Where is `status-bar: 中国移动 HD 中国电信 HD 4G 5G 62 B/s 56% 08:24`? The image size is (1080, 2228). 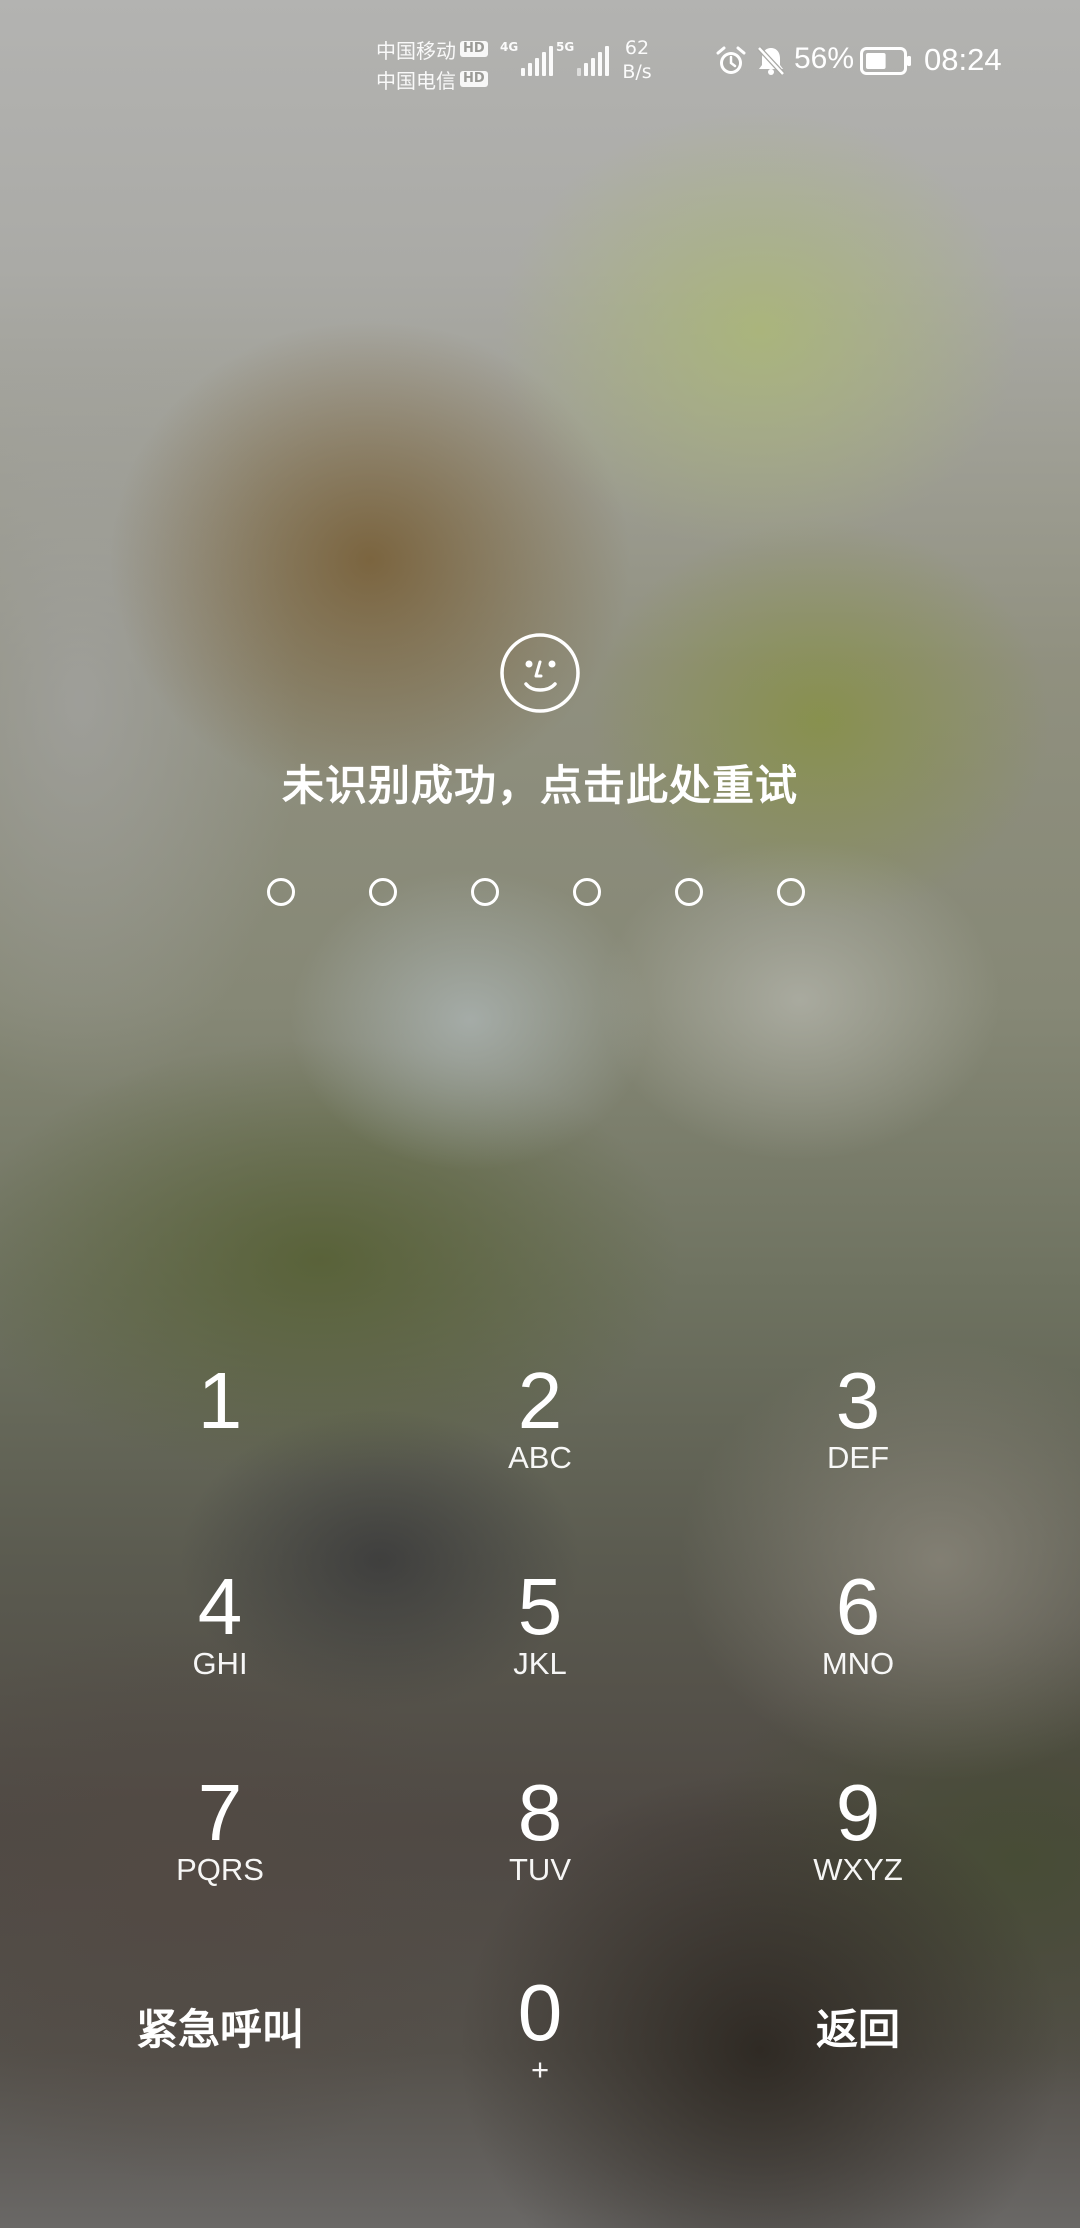
status-bar: 中国移动 HD 中国电信 HD 4G 5G 62 B/s 56% 08:24 is located at coordinates (540, 60).